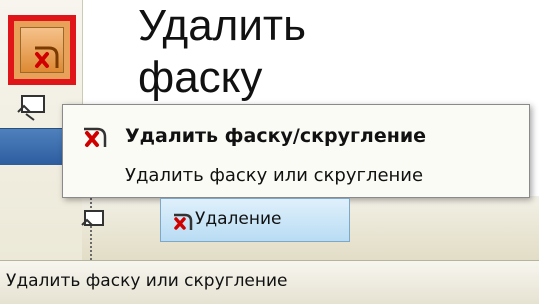 The height and width of the screenshot is (304, 539). I want to click on tooltip-title: Удалить фаску/скругление, so click(276, 136).